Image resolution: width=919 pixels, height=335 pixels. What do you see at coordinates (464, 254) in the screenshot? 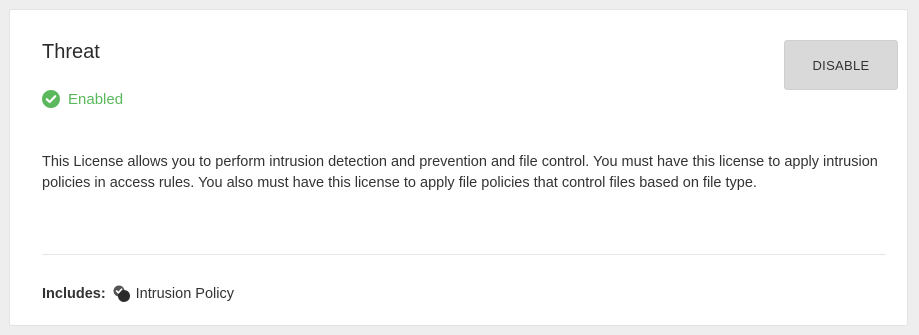
I see `divider` at bounding box center [464, 254].